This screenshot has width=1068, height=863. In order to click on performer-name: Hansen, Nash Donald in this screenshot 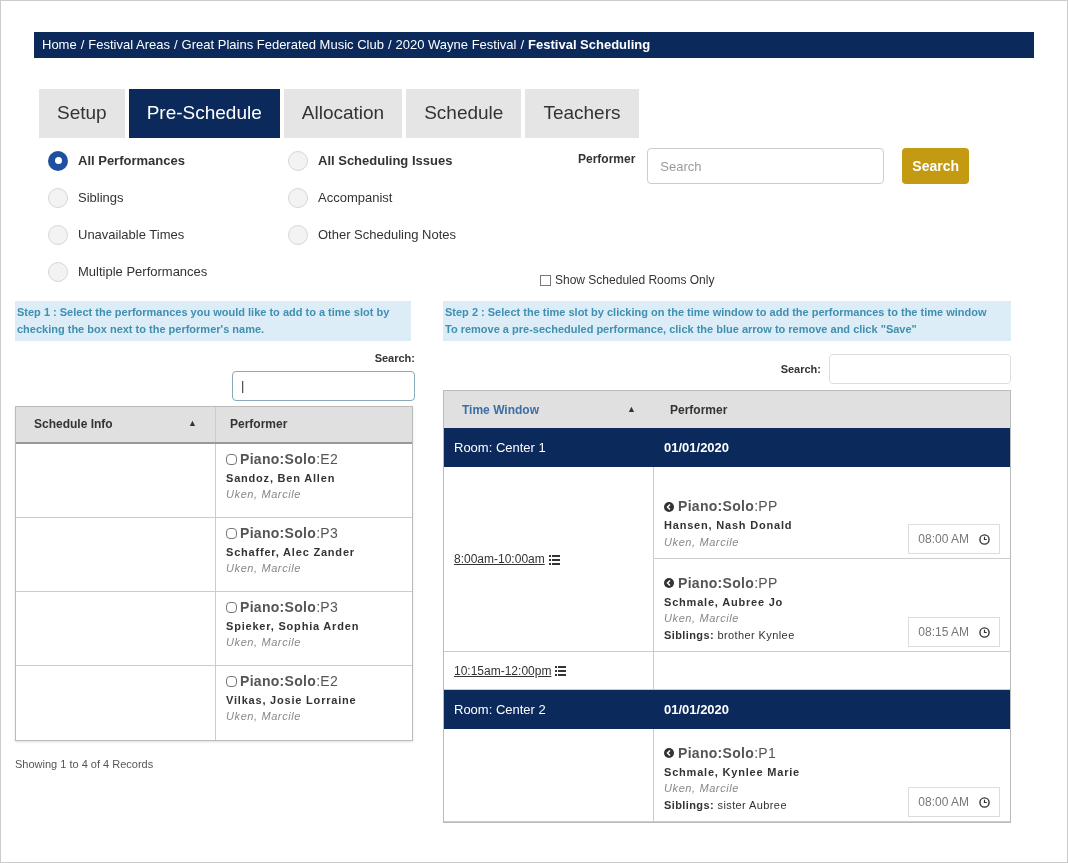, I will do `click(728, 525)`.